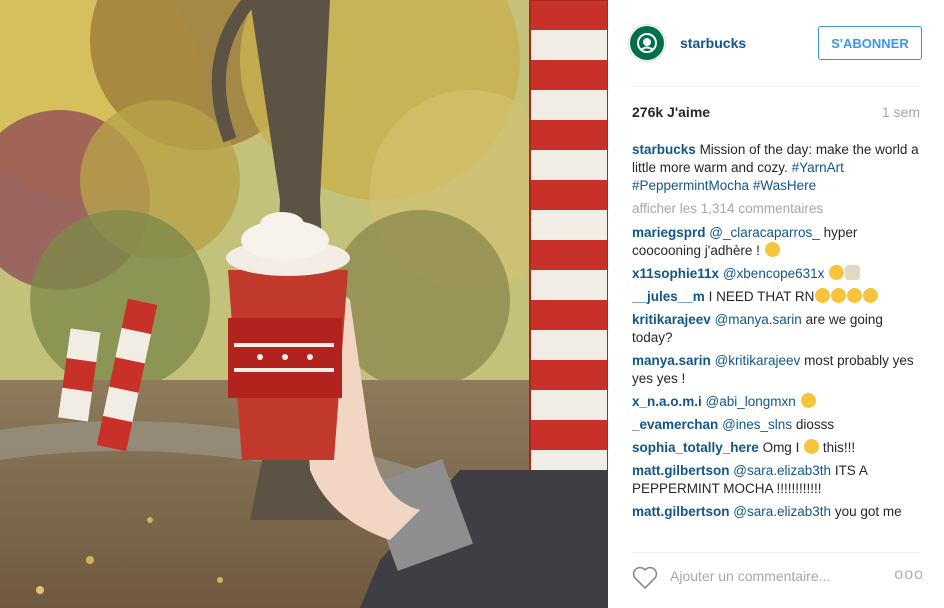 Image resolution: width=944 pixels, height=608 pixels. I want to click on comment-mention: @_claracaparros_, so click(764, 232).